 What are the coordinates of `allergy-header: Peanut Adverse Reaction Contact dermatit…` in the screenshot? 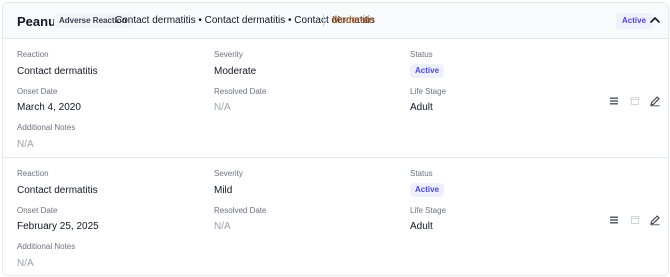 It's located at (335, 21).